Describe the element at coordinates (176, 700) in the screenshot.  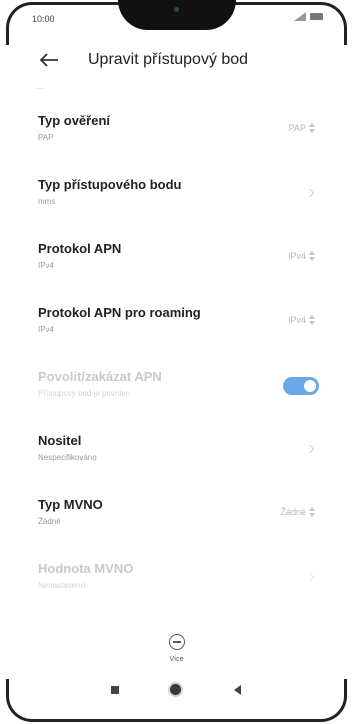
I see `phone-frame-bottom` at that location.